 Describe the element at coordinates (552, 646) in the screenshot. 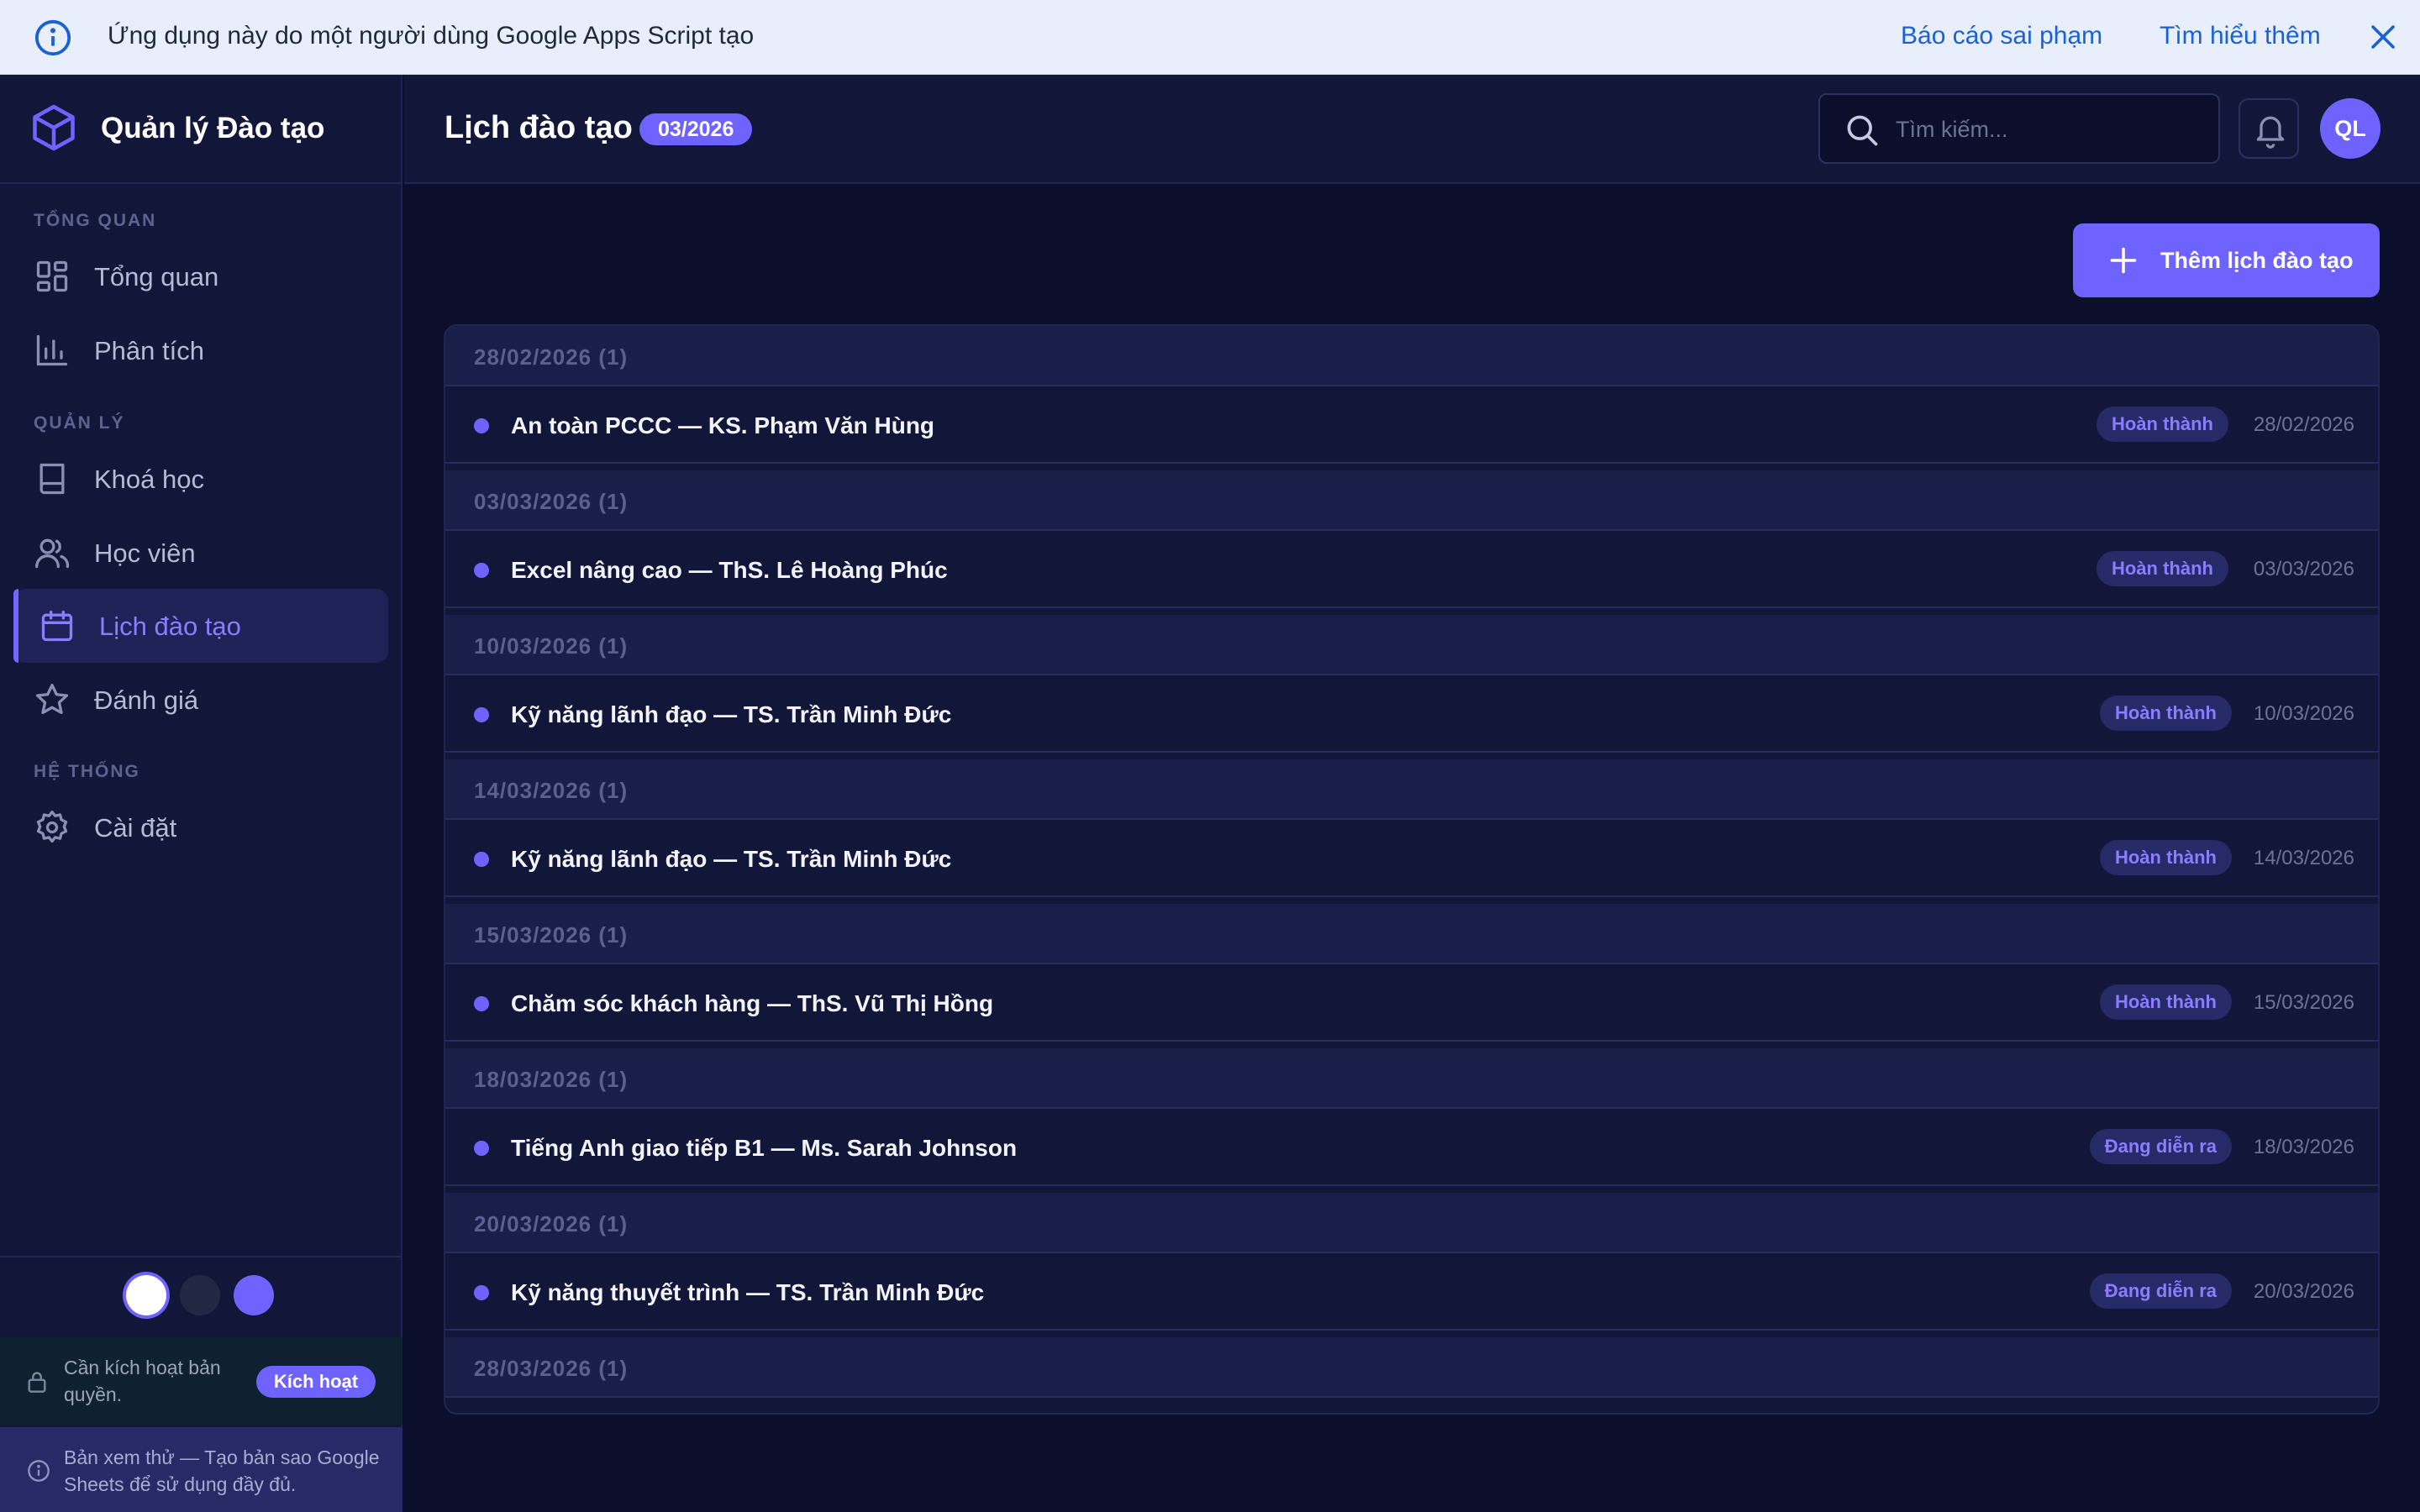

I see `date-group-label: 10/03/2026 (1)` at that location.